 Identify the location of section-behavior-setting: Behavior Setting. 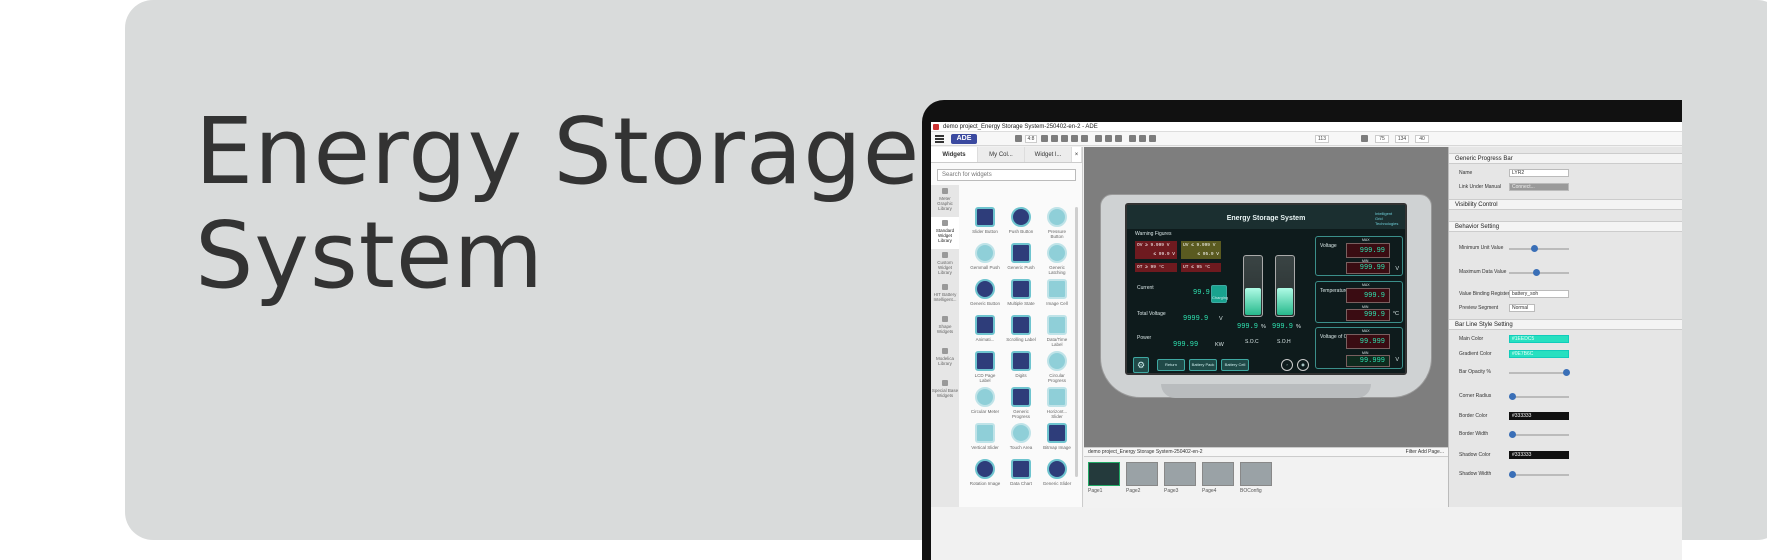
(1565, 226).